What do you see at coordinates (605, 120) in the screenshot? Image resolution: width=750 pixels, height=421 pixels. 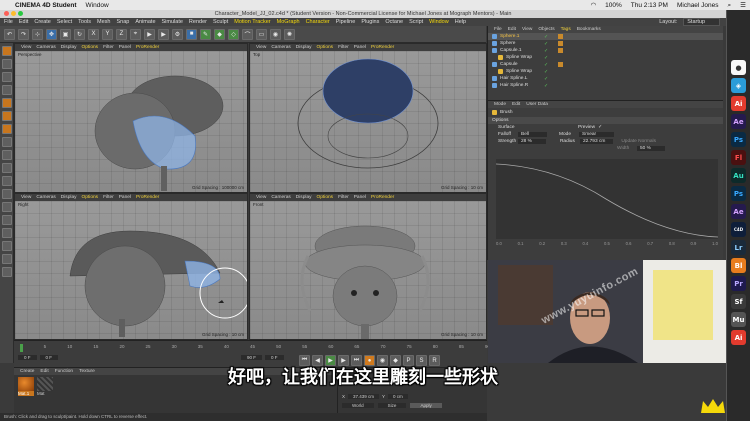 I see `options-tab: Options` at bounding box center [605, 120].